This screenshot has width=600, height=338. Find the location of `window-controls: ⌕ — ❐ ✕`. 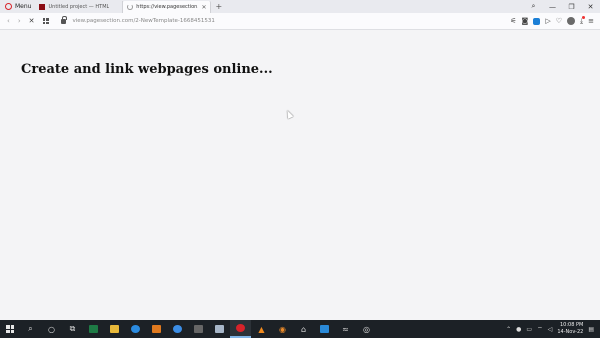

window-controls: ⌕ — ❐ ✕ is located at coordinates (562, 6).